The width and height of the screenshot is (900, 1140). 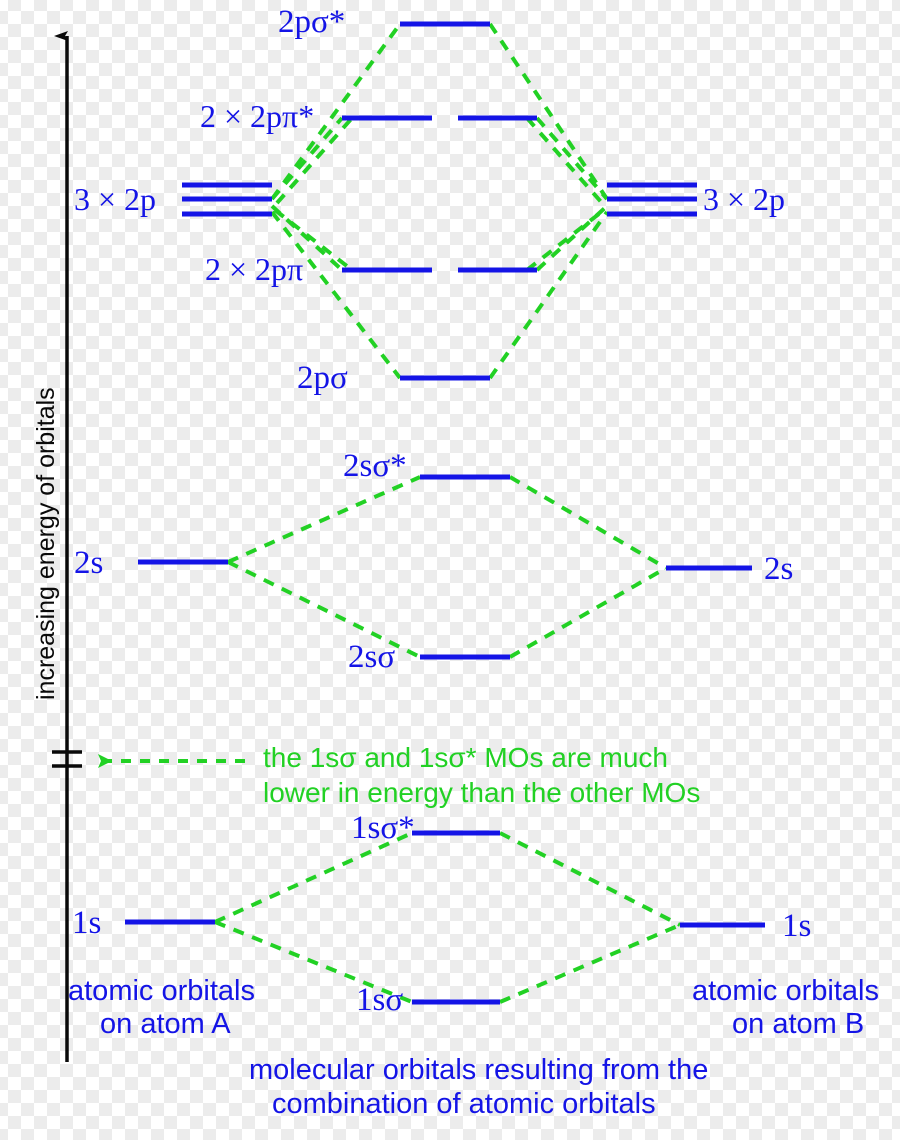 What do you see at coordinates (380, 1000) in the screenshot?
I see `label-1ssigma: 1sσ` at bounding box center [380, 1000].